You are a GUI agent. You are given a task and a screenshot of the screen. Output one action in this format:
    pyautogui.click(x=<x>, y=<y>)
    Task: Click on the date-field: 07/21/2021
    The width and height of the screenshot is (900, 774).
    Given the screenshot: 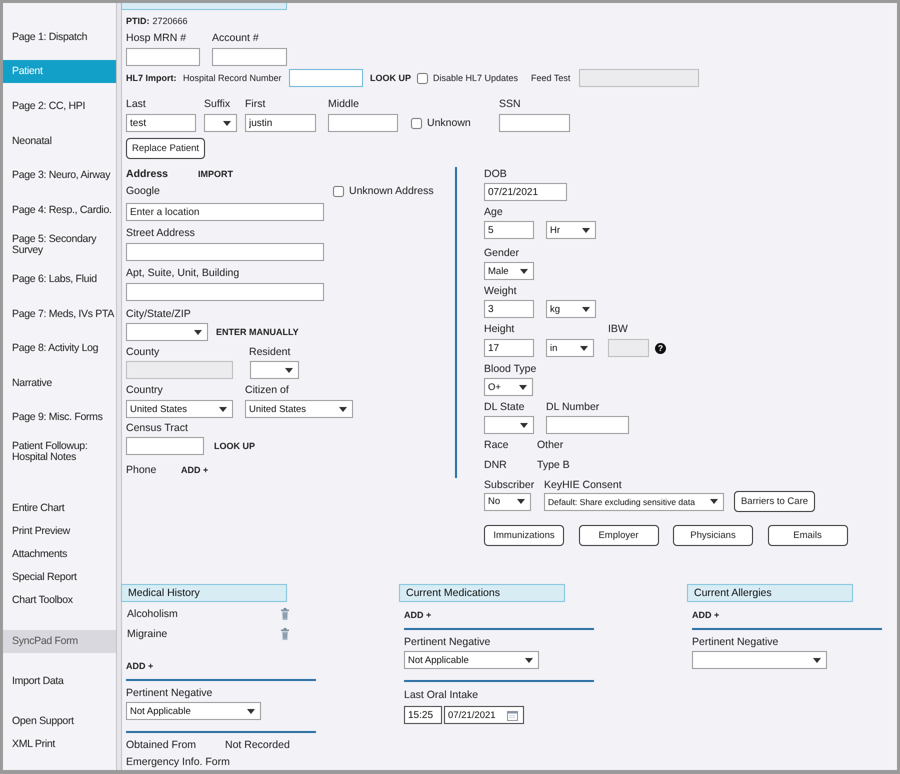 What is the action you would take?
    pyautogui.click(x=484, y=715)
    